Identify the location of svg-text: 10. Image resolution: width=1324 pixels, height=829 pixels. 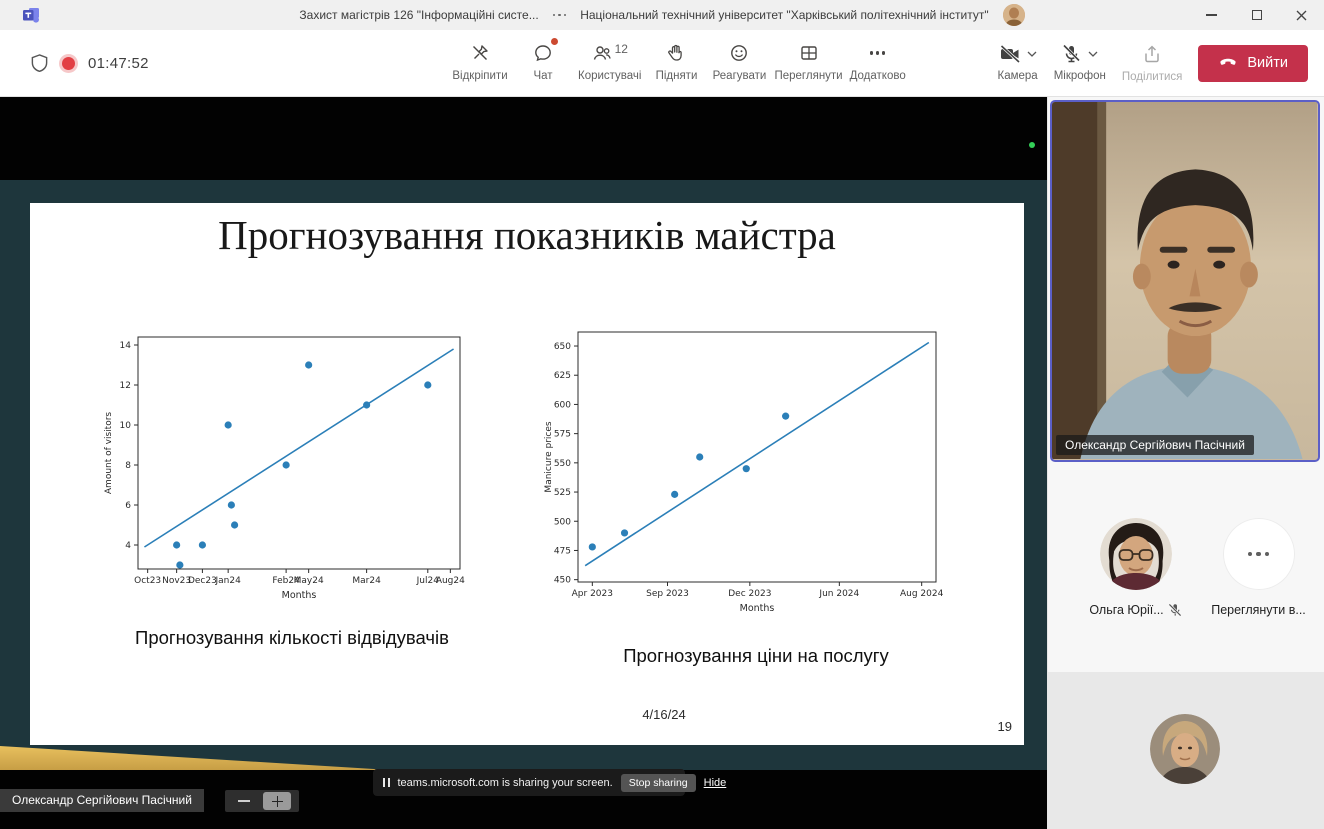
(126, 426).